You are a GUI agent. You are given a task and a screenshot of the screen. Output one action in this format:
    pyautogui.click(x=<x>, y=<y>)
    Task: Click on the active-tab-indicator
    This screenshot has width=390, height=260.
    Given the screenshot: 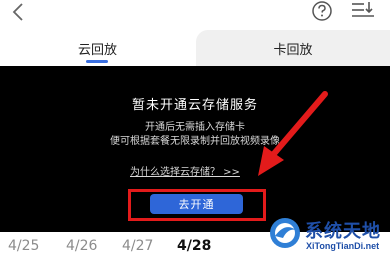 What is the action you would take?
    pyautogui.click(x=97, y=61)
    